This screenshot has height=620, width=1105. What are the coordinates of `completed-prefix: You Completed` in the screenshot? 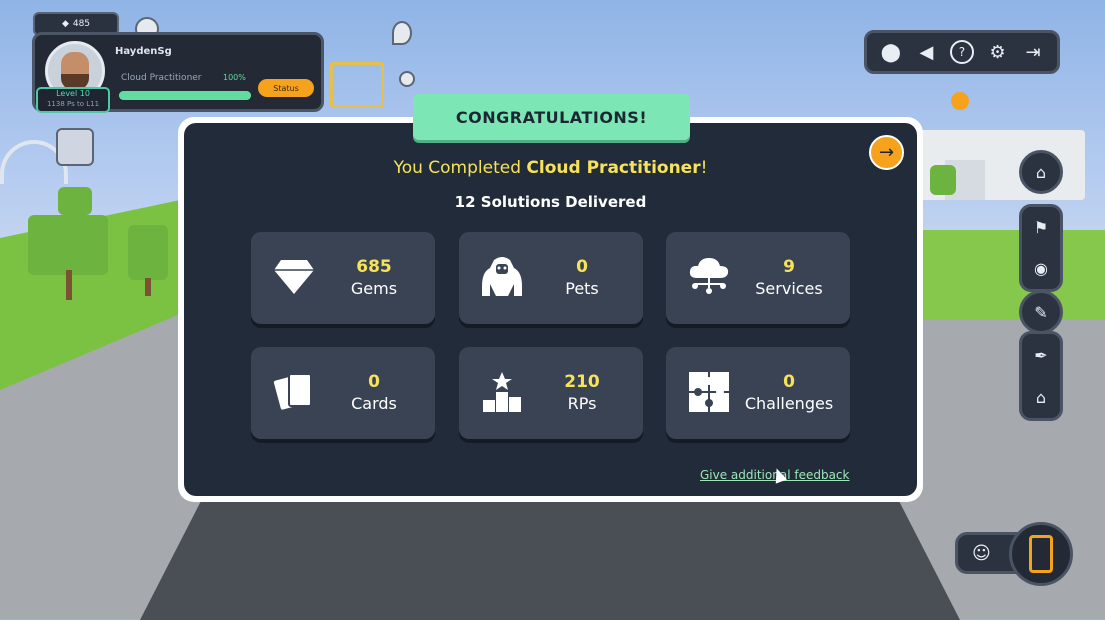 It's located at (460, 168).